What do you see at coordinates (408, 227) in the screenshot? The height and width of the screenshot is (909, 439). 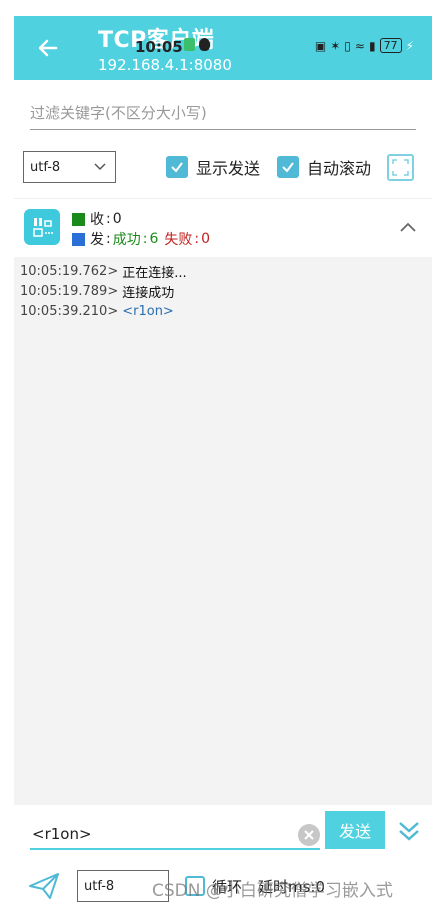 I see `chevron-up-icon` at bounding box center [408, 227].